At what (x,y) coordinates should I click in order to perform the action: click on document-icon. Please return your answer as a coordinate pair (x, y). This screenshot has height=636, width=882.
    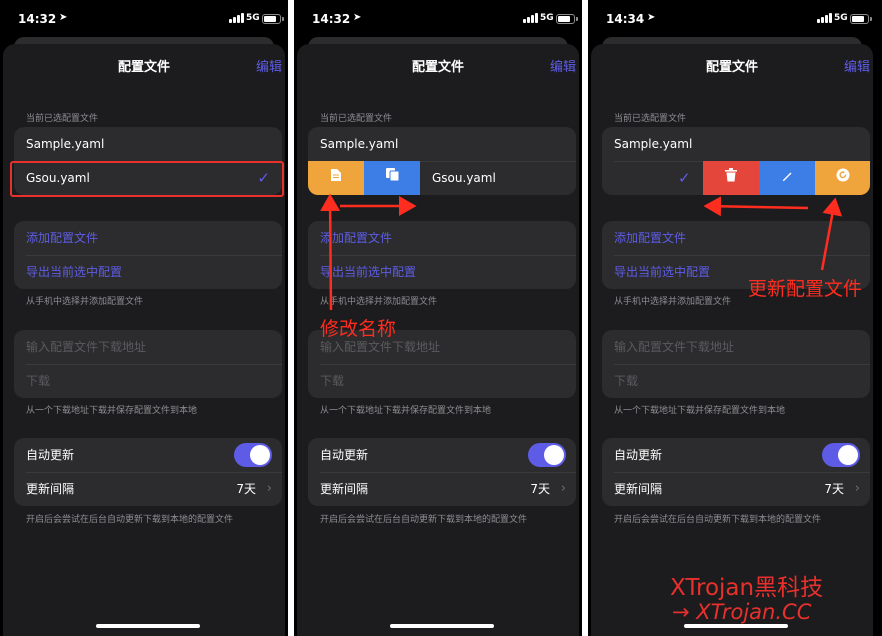
    Looking at the image, I should click on (336, 177).